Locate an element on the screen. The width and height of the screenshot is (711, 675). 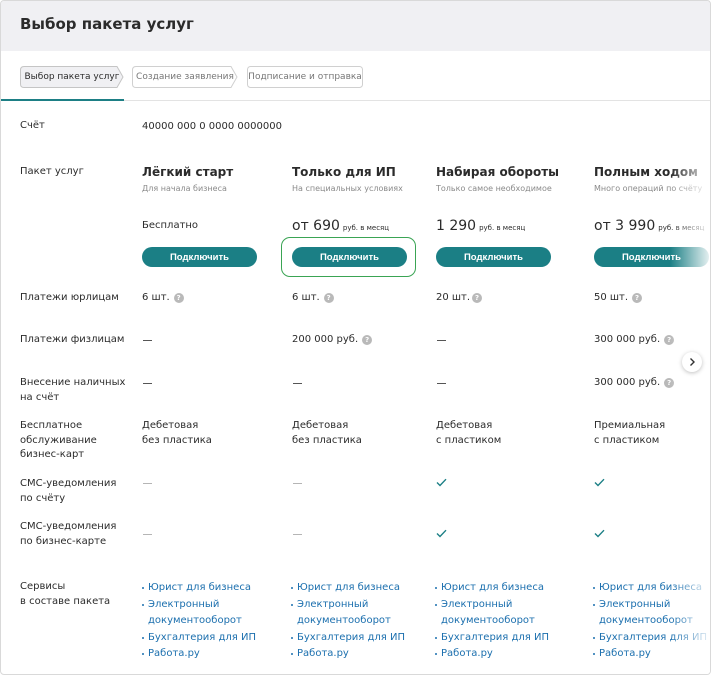
active-step-indicator is located at coordinates (62, 100).